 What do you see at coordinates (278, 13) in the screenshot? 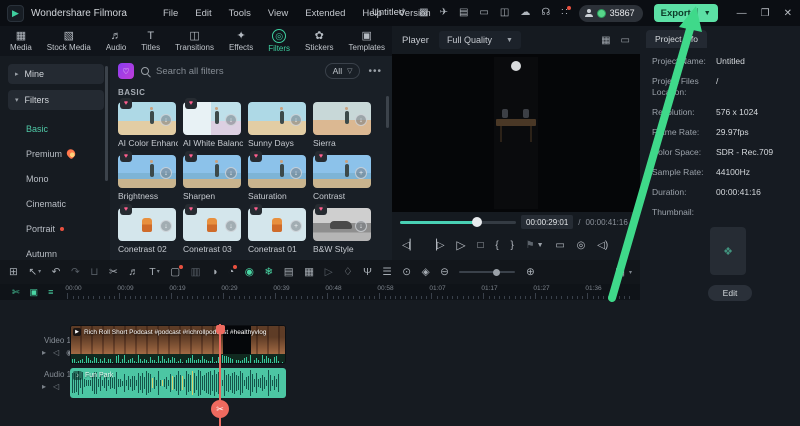
I see `menu-view: View` at bounding box center [278, 13].